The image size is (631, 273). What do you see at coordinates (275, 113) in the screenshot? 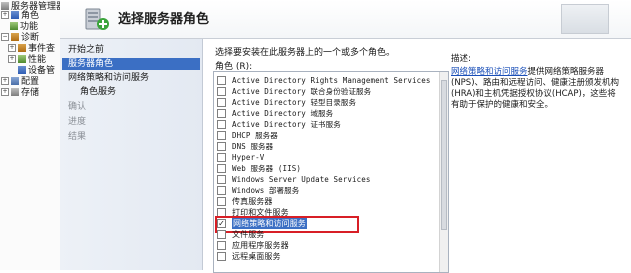
I see `role-item: Active Directory 域服务` at bounding box center [275, 113].